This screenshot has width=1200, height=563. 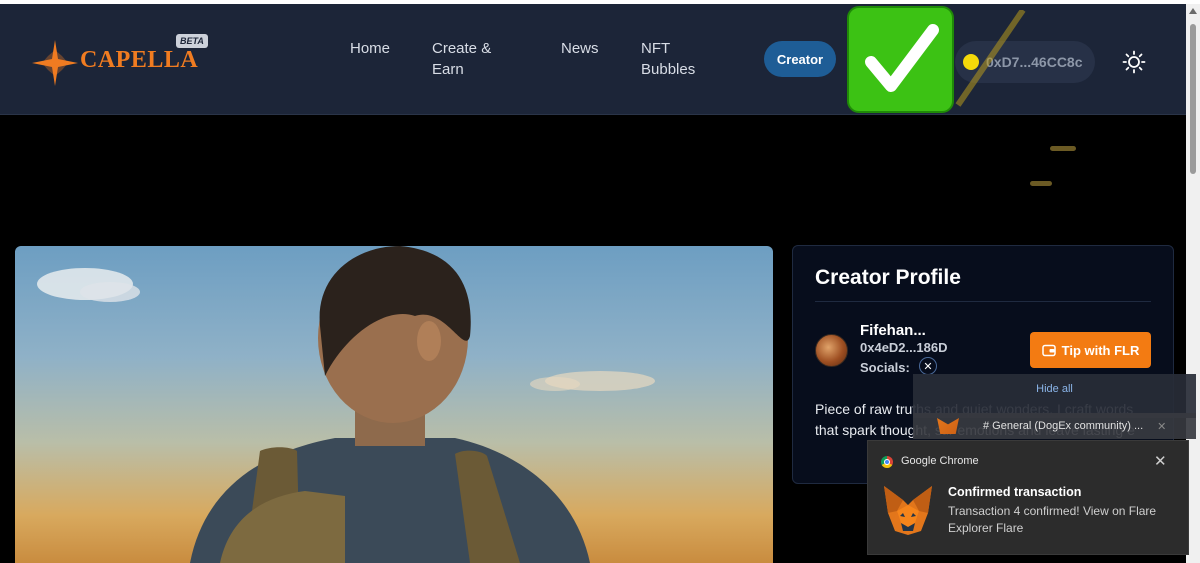 I want to click on logo-text: CAPELLA, so click(x=139, y=60).